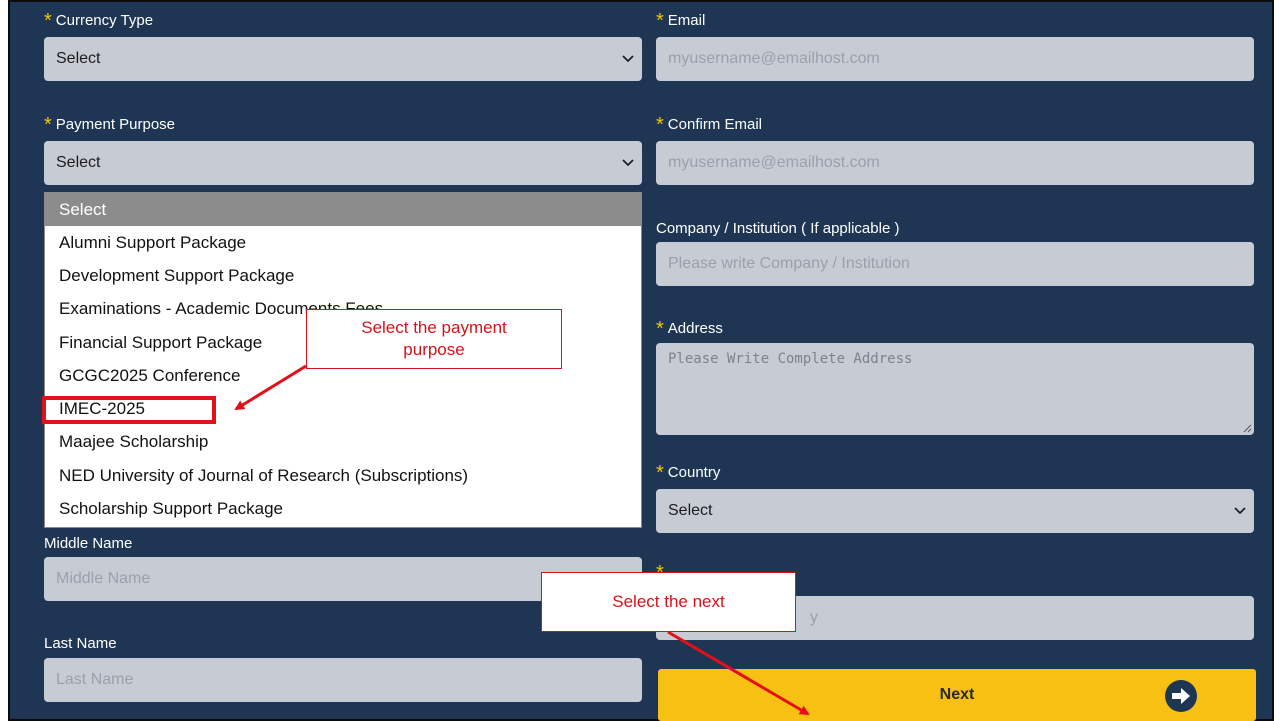 The height and width of the screenshot is (721, 1284). I want to click on payment-purpose-select: Select, so click(343, 163).